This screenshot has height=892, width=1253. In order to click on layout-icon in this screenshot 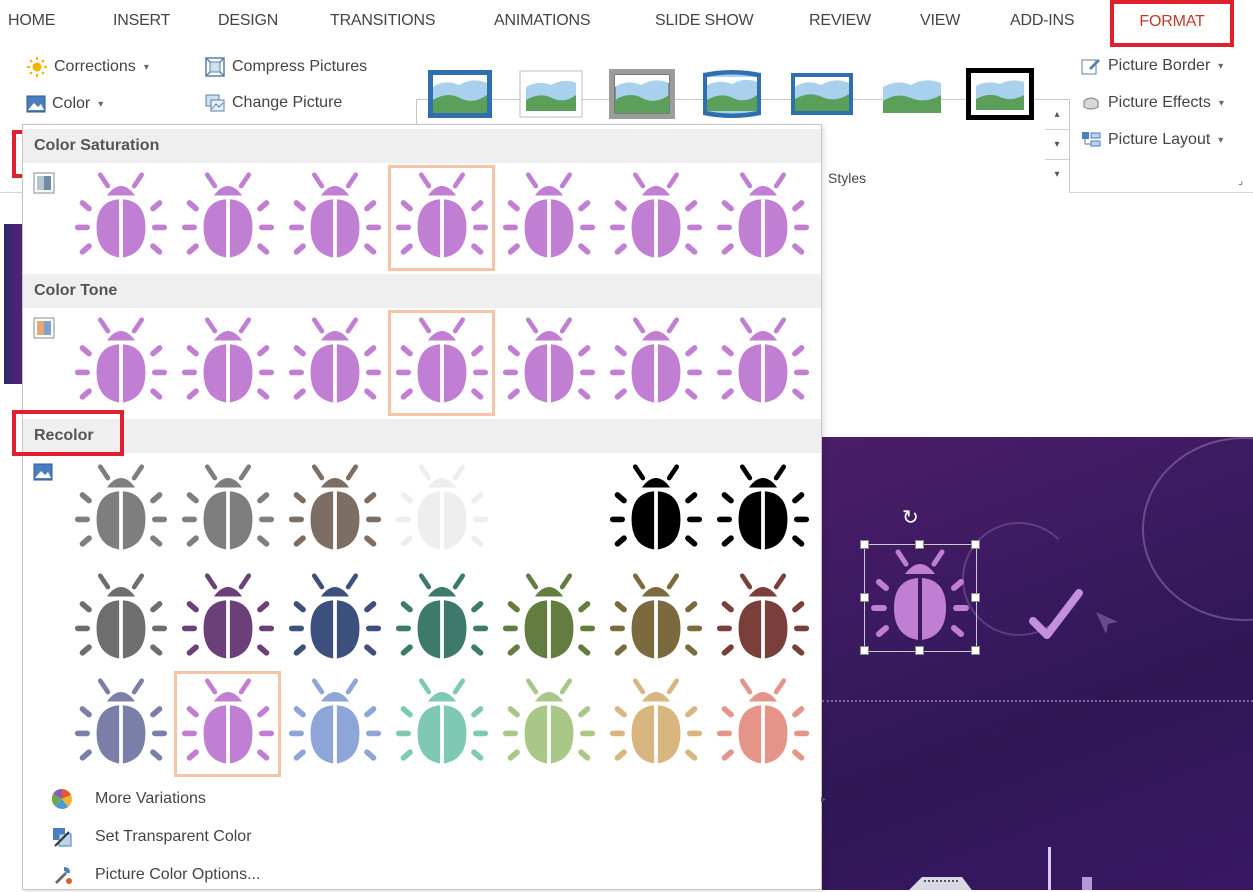, I will do `click(1091, 139)`.